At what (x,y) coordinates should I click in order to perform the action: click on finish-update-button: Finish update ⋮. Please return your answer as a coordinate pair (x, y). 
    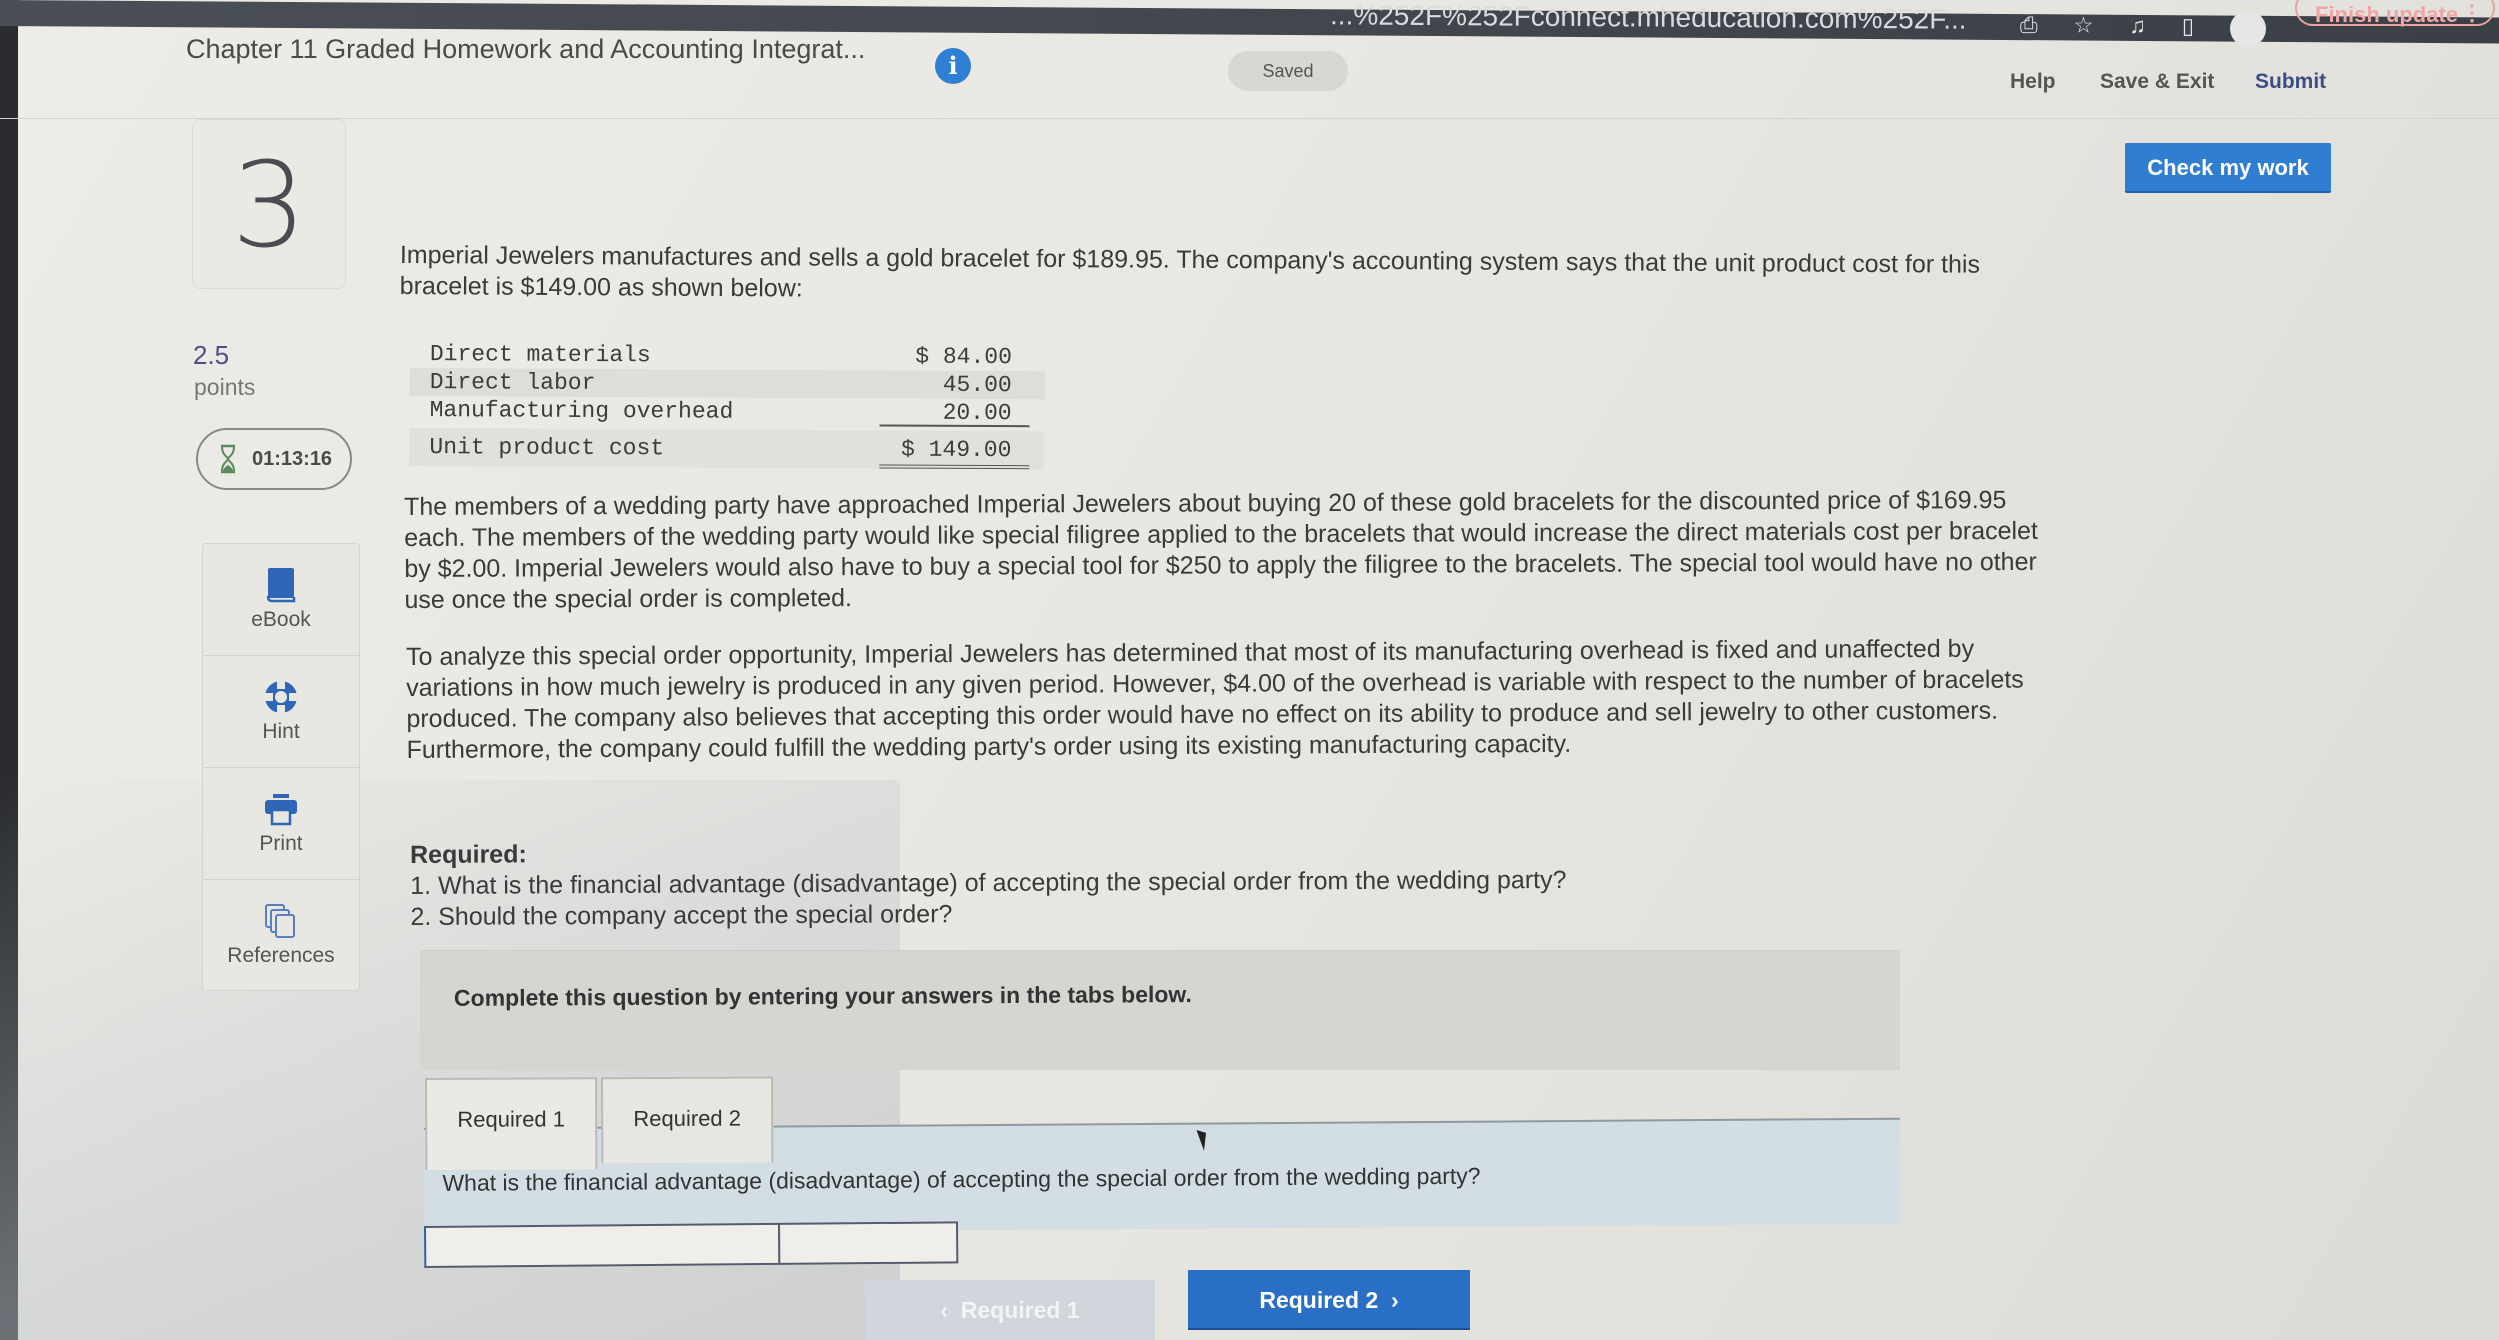
    Looking at the image, I should click on (2395, 13).